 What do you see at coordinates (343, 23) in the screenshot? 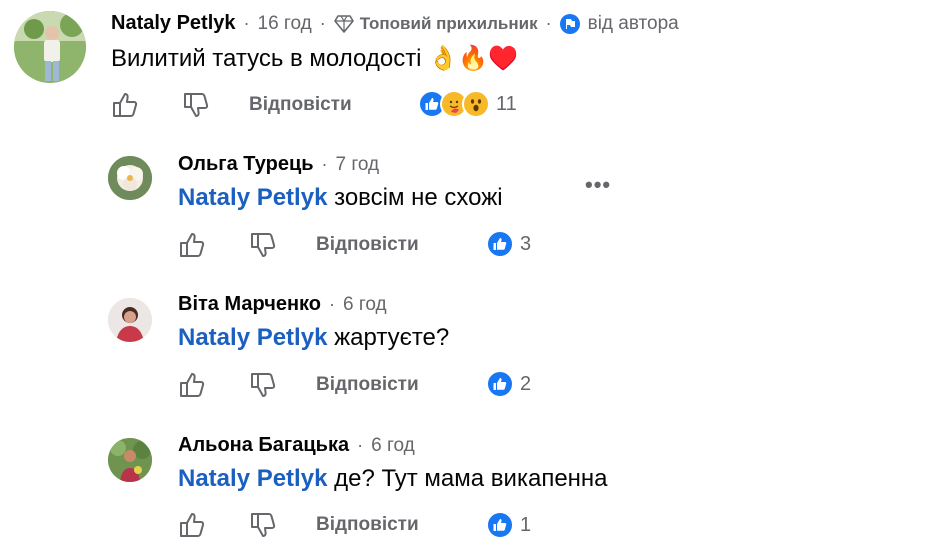
I see `diamond-icon` at bounding box center [343, 23].